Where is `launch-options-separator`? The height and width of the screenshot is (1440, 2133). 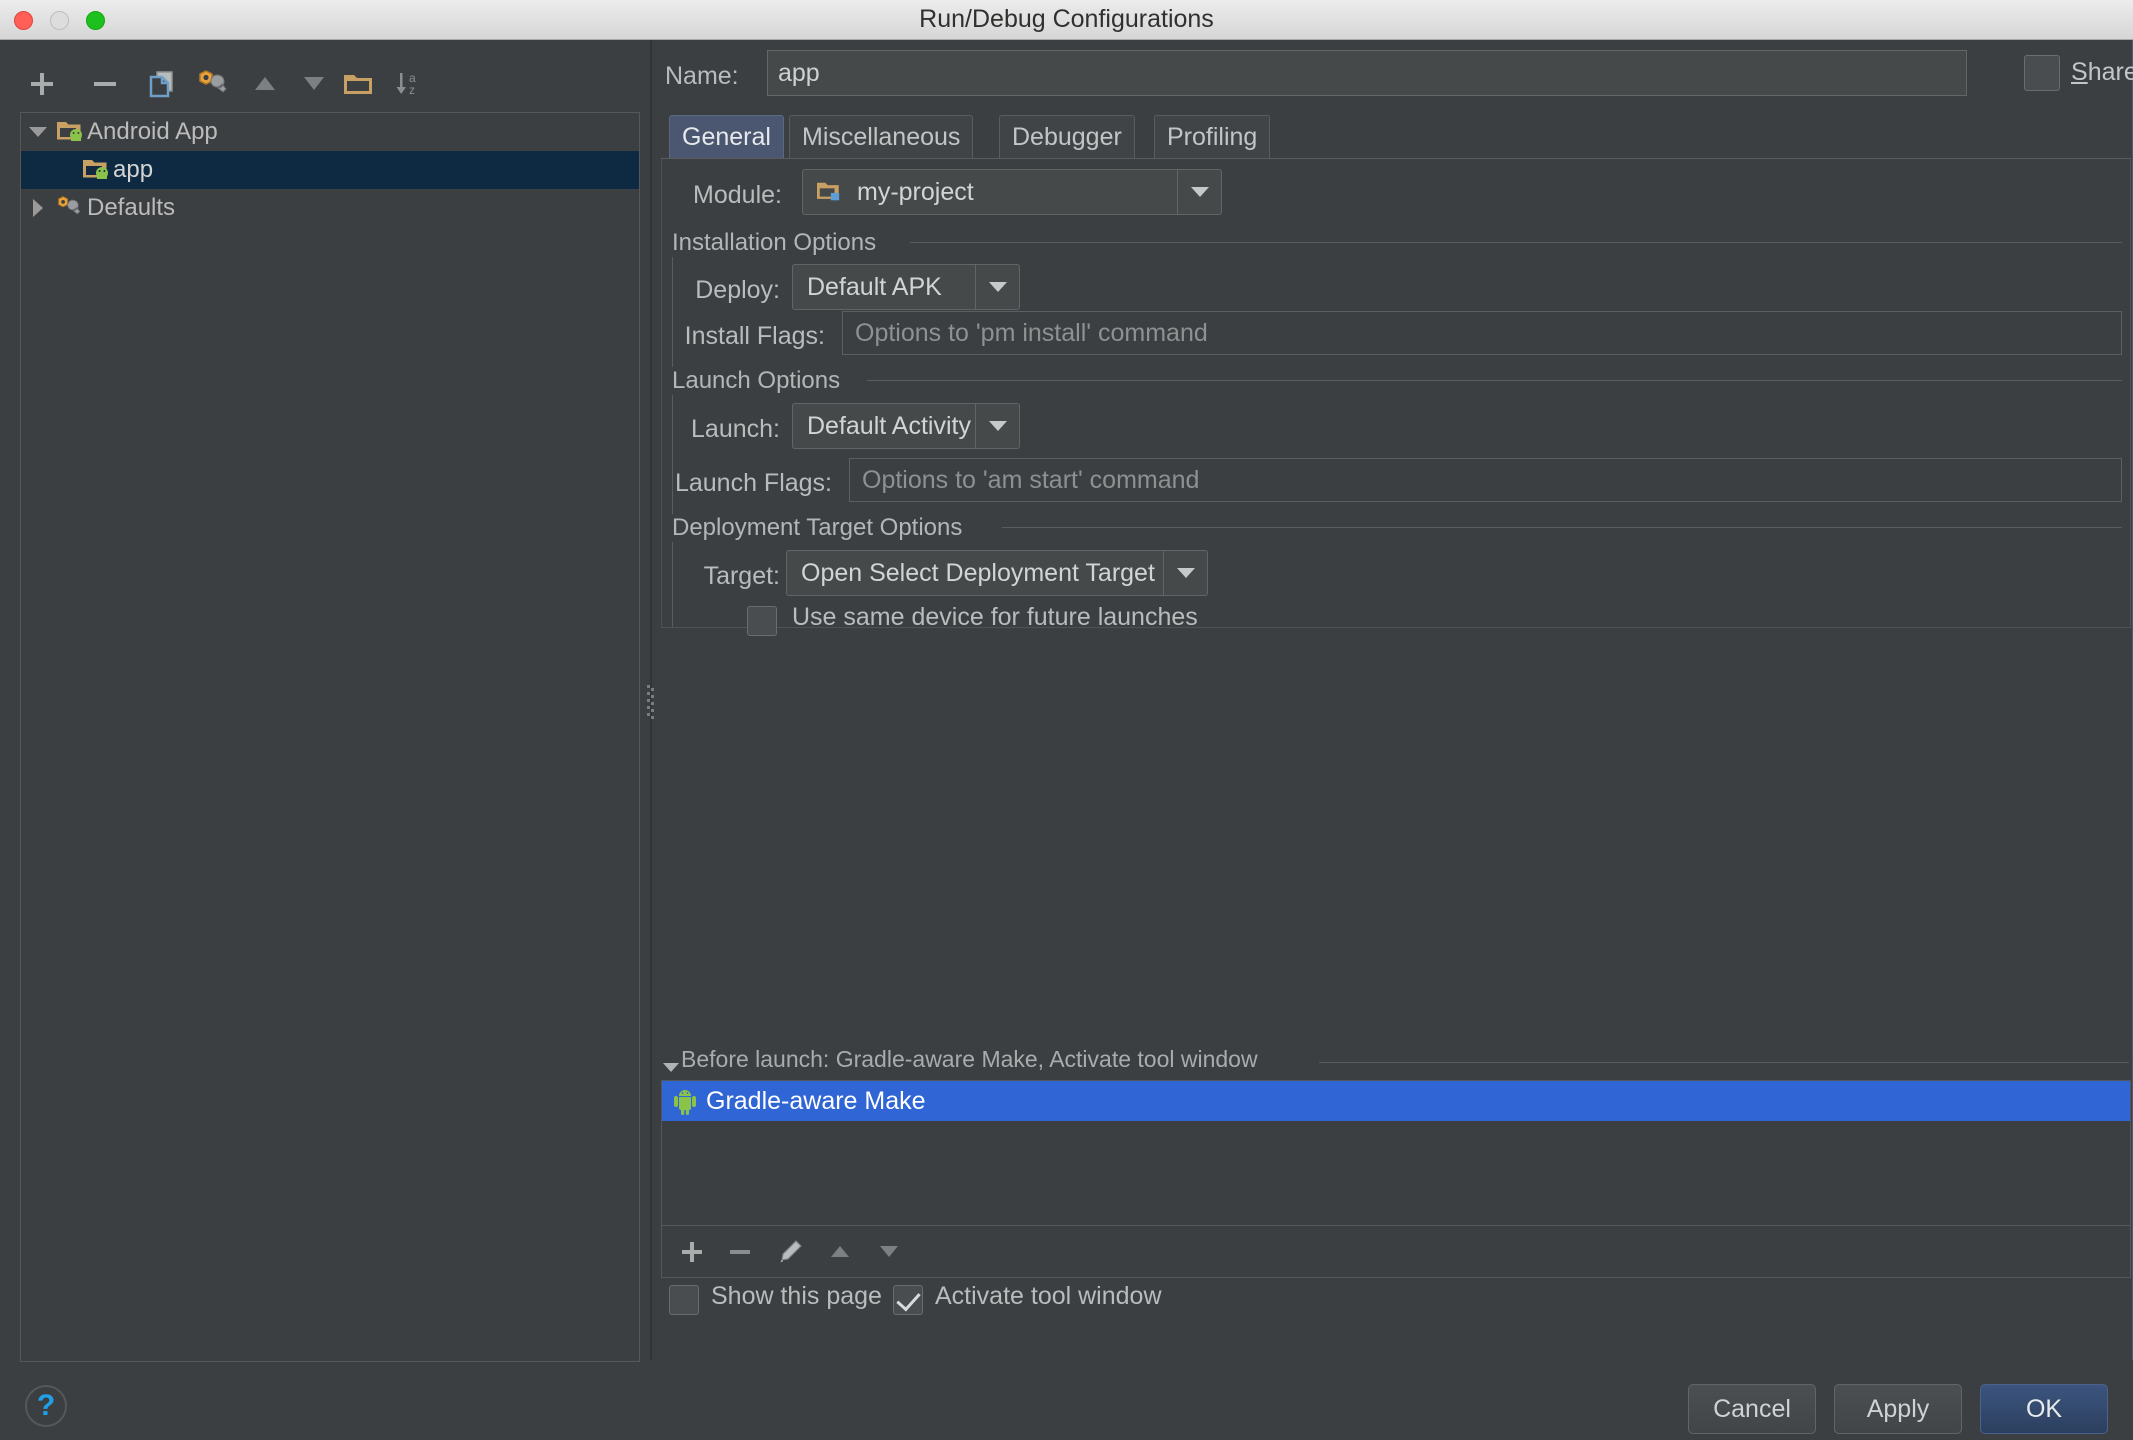 launch-options-separator is located at coordinates (1494, 380).